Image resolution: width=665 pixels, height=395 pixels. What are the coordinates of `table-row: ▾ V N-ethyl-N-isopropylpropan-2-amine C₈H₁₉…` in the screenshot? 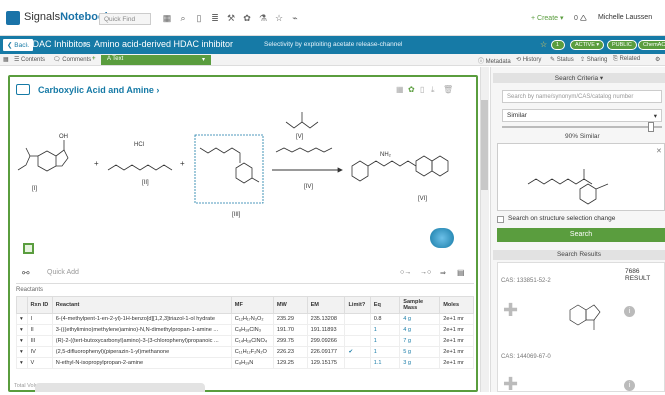 It's located at (245, 363).